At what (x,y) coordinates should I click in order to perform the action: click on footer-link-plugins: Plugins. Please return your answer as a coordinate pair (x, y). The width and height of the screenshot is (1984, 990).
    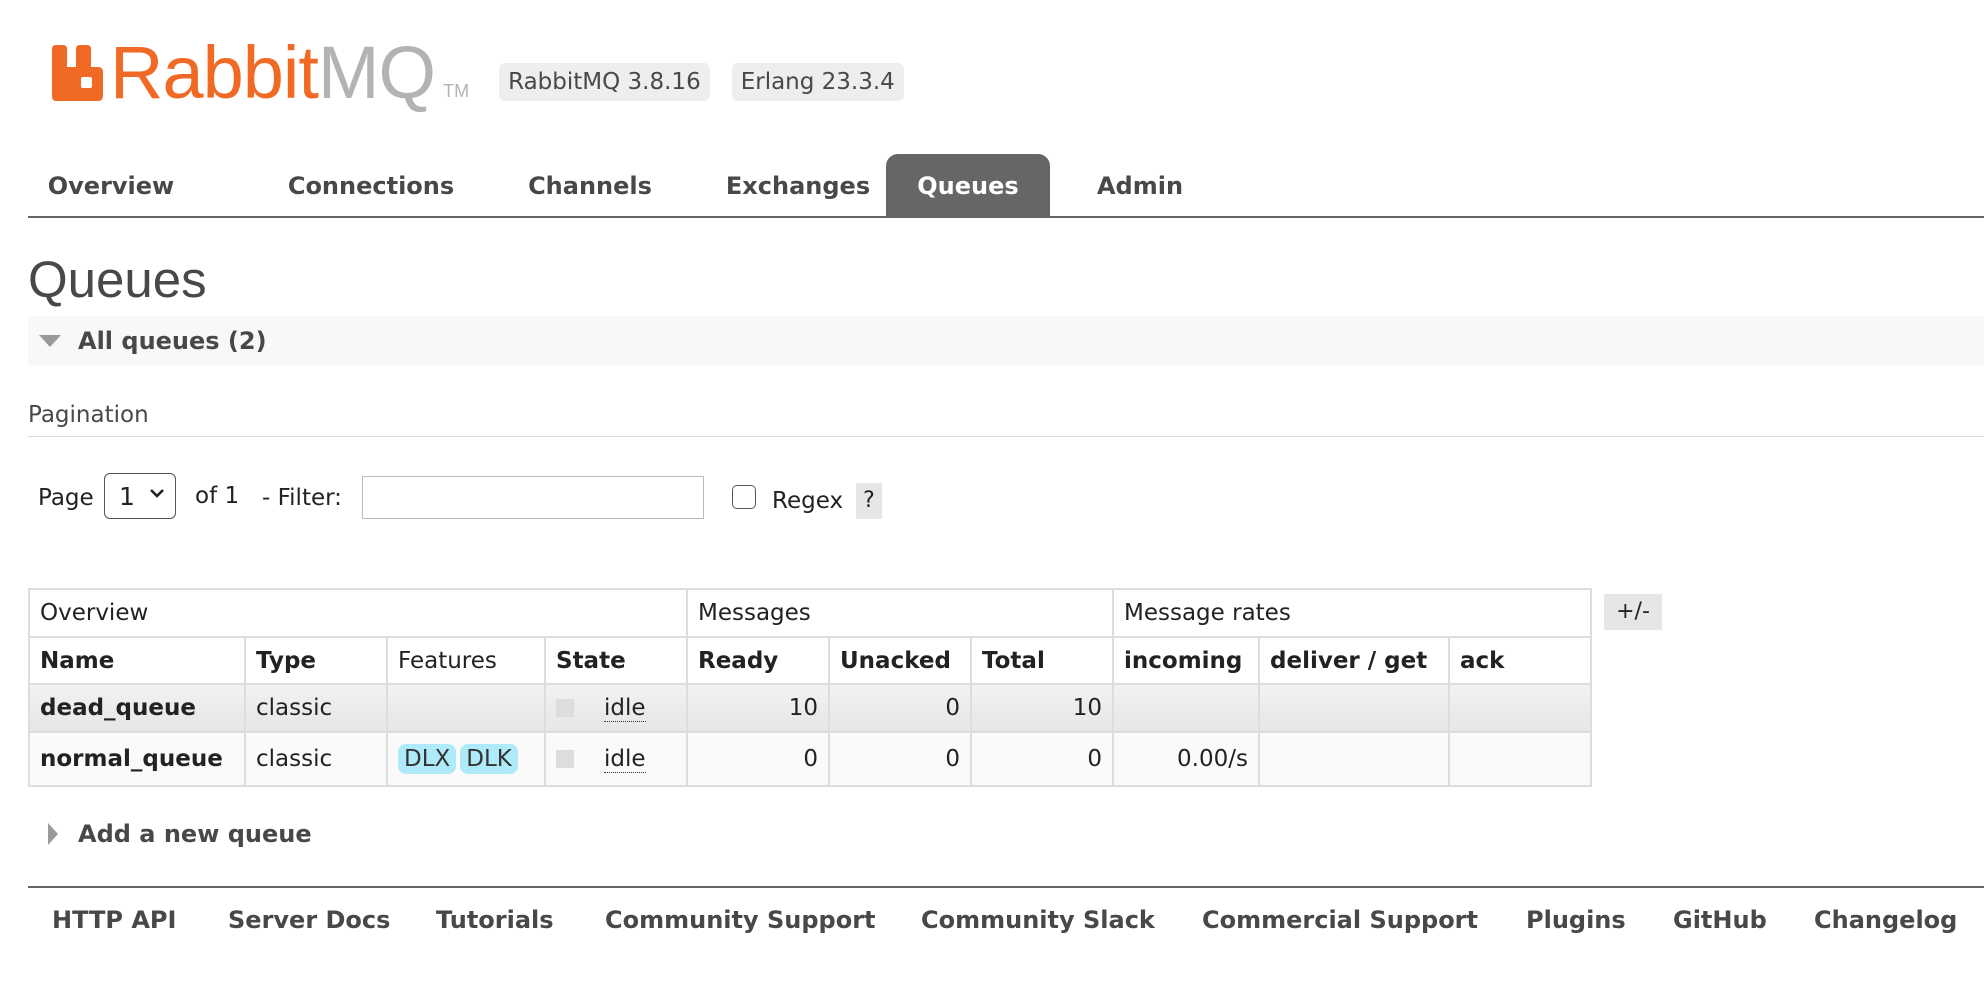
    Looking at the image, I should click on (1576, 920).